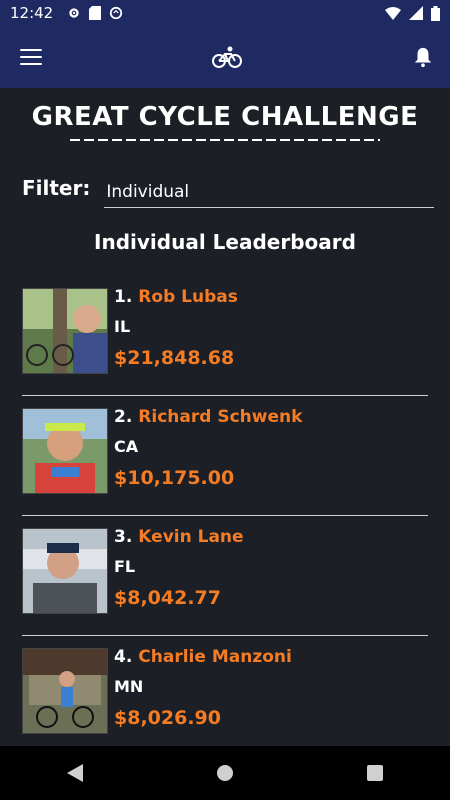 This screenshot has height=800, width=450. Describe the element at coordinates (416, 13) in the screenshot. I see `signal-icon` at that location.